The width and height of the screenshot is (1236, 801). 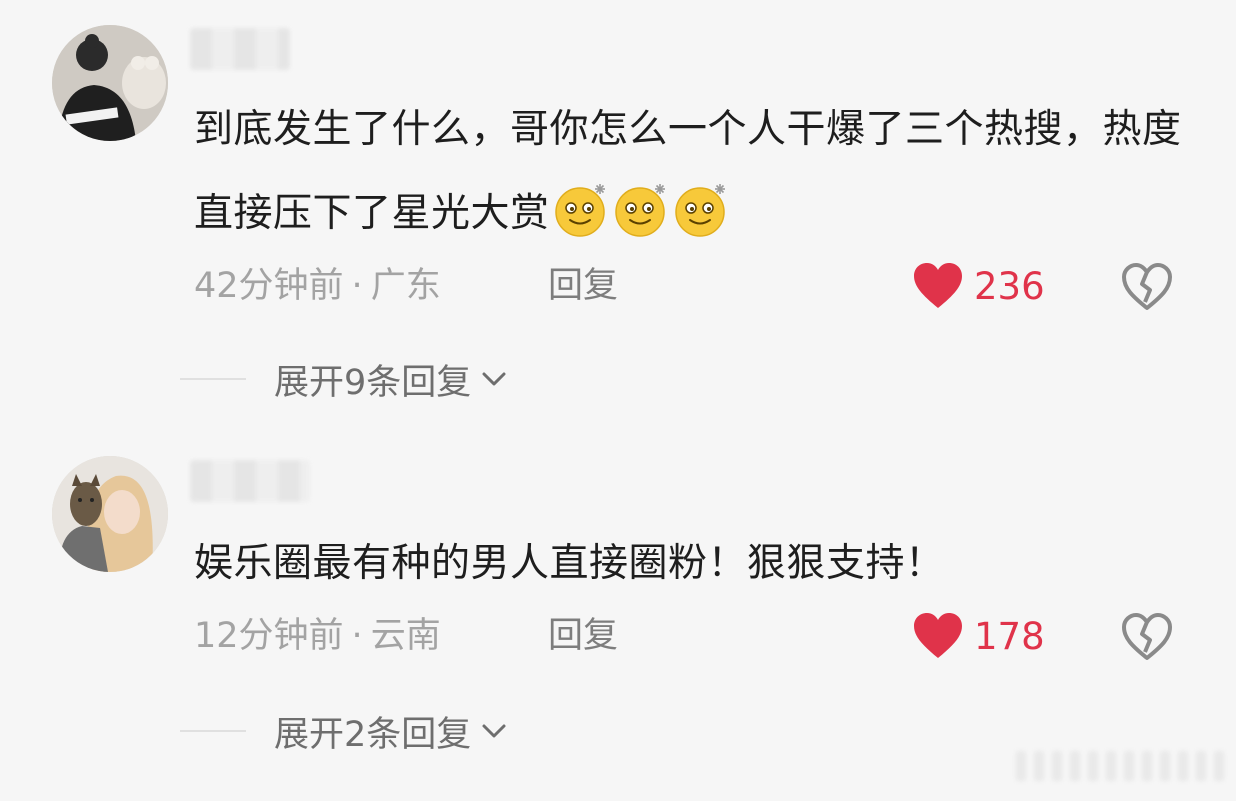 I want to click on comment-time: 12分钟前, so click(x=269, y=636).